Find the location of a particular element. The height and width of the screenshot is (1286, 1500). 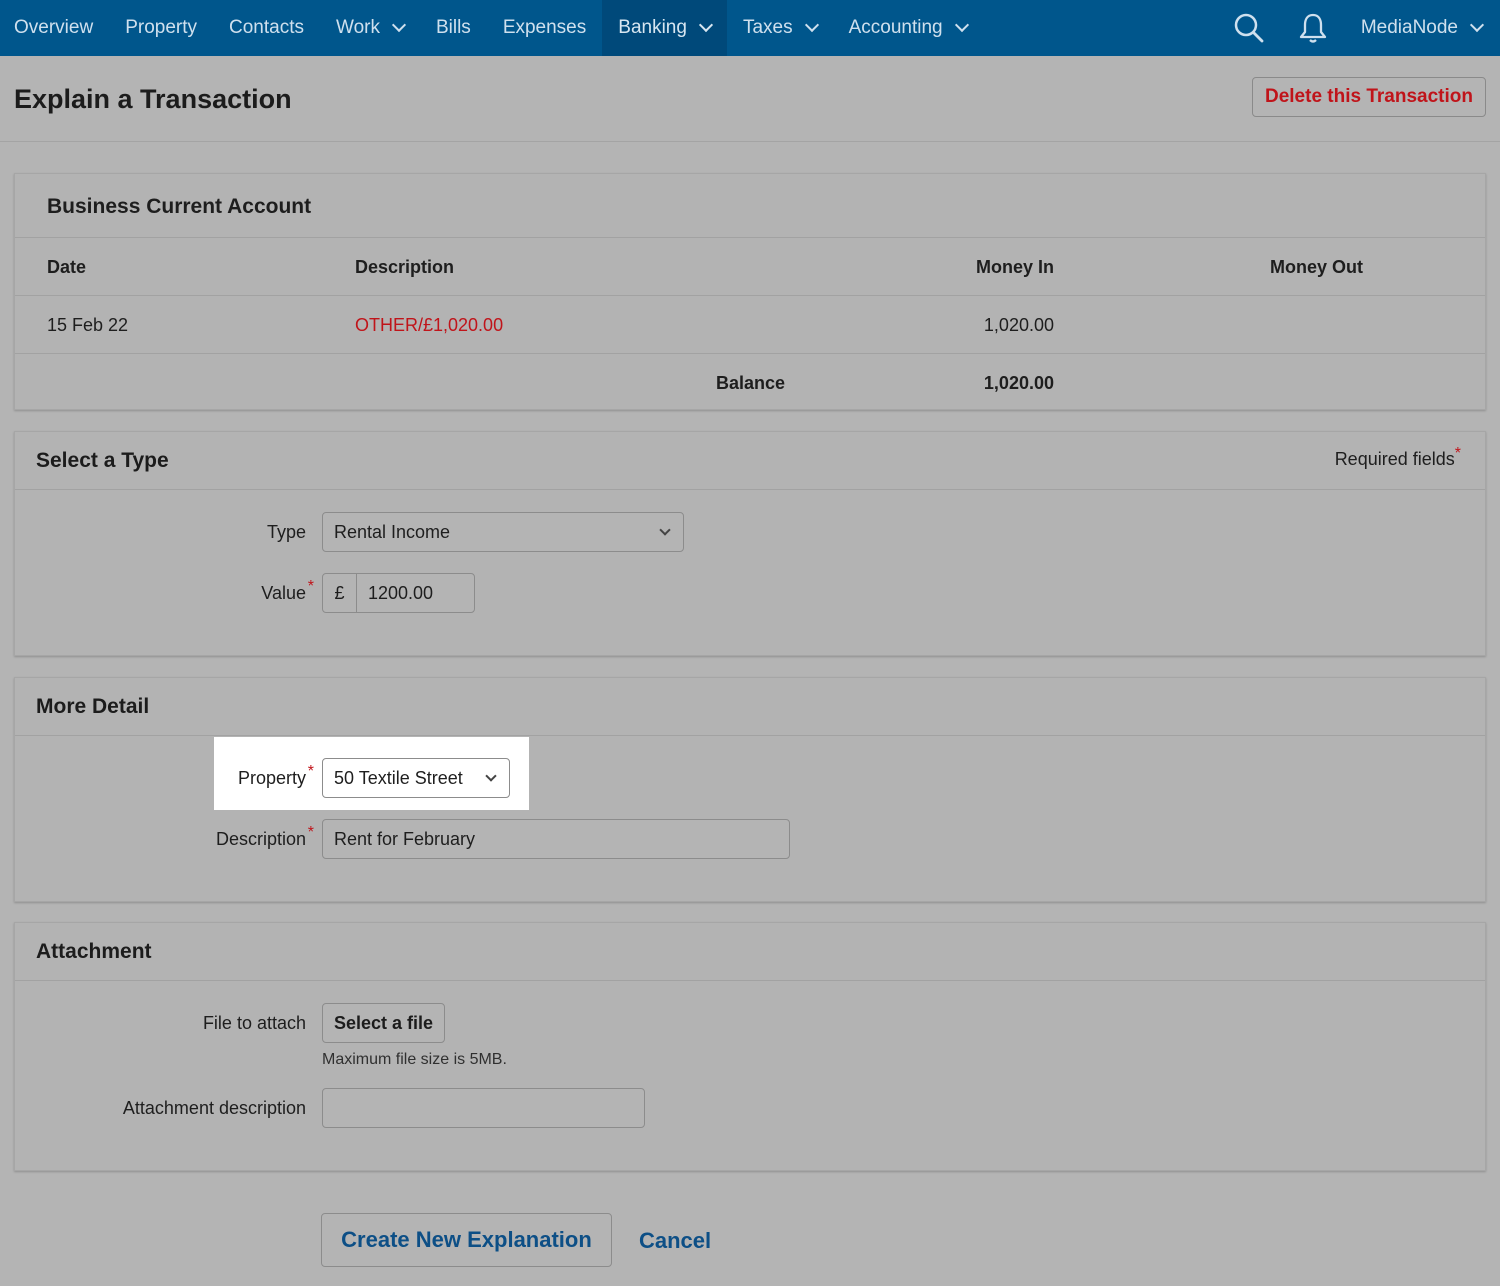

nav-item-banking: Banking is located at coordinates (664, 28).